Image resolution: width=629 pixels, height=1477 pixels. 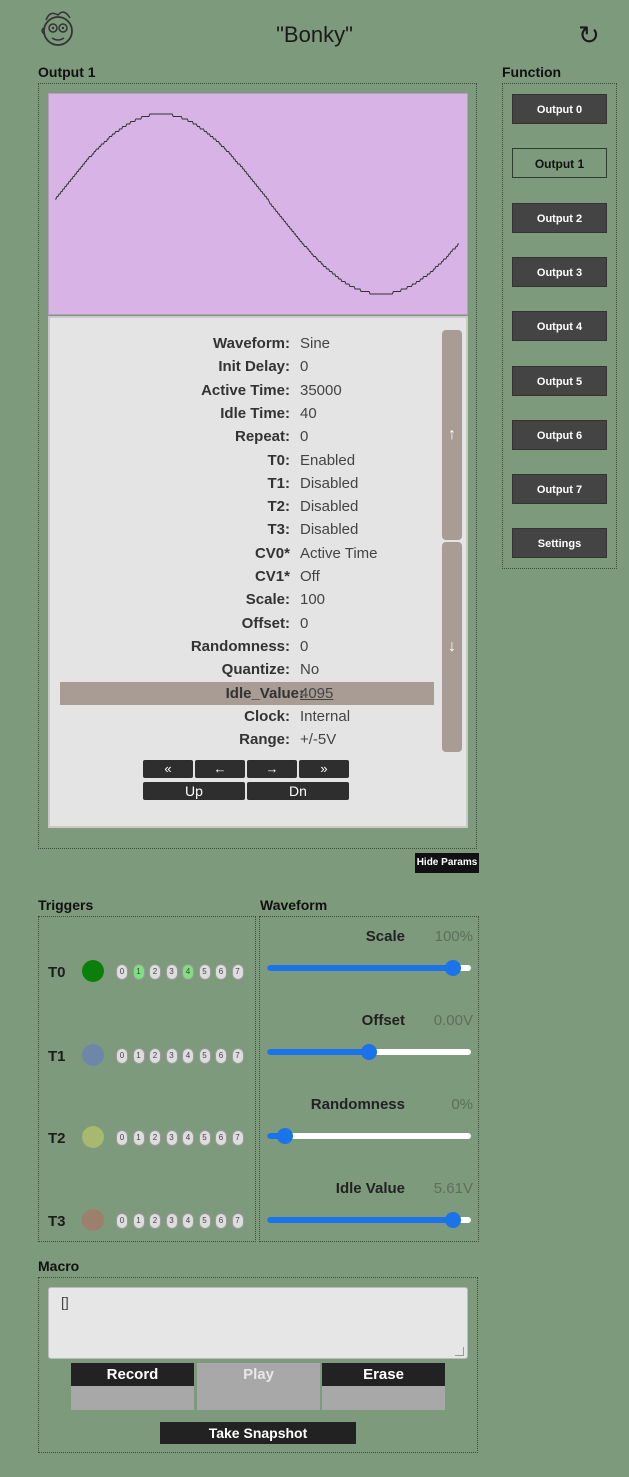 What do you see at coordinates (240, 739) in the screenshot?
I see `param-row: Range: +/-5V` at bounding box center [240, 739].